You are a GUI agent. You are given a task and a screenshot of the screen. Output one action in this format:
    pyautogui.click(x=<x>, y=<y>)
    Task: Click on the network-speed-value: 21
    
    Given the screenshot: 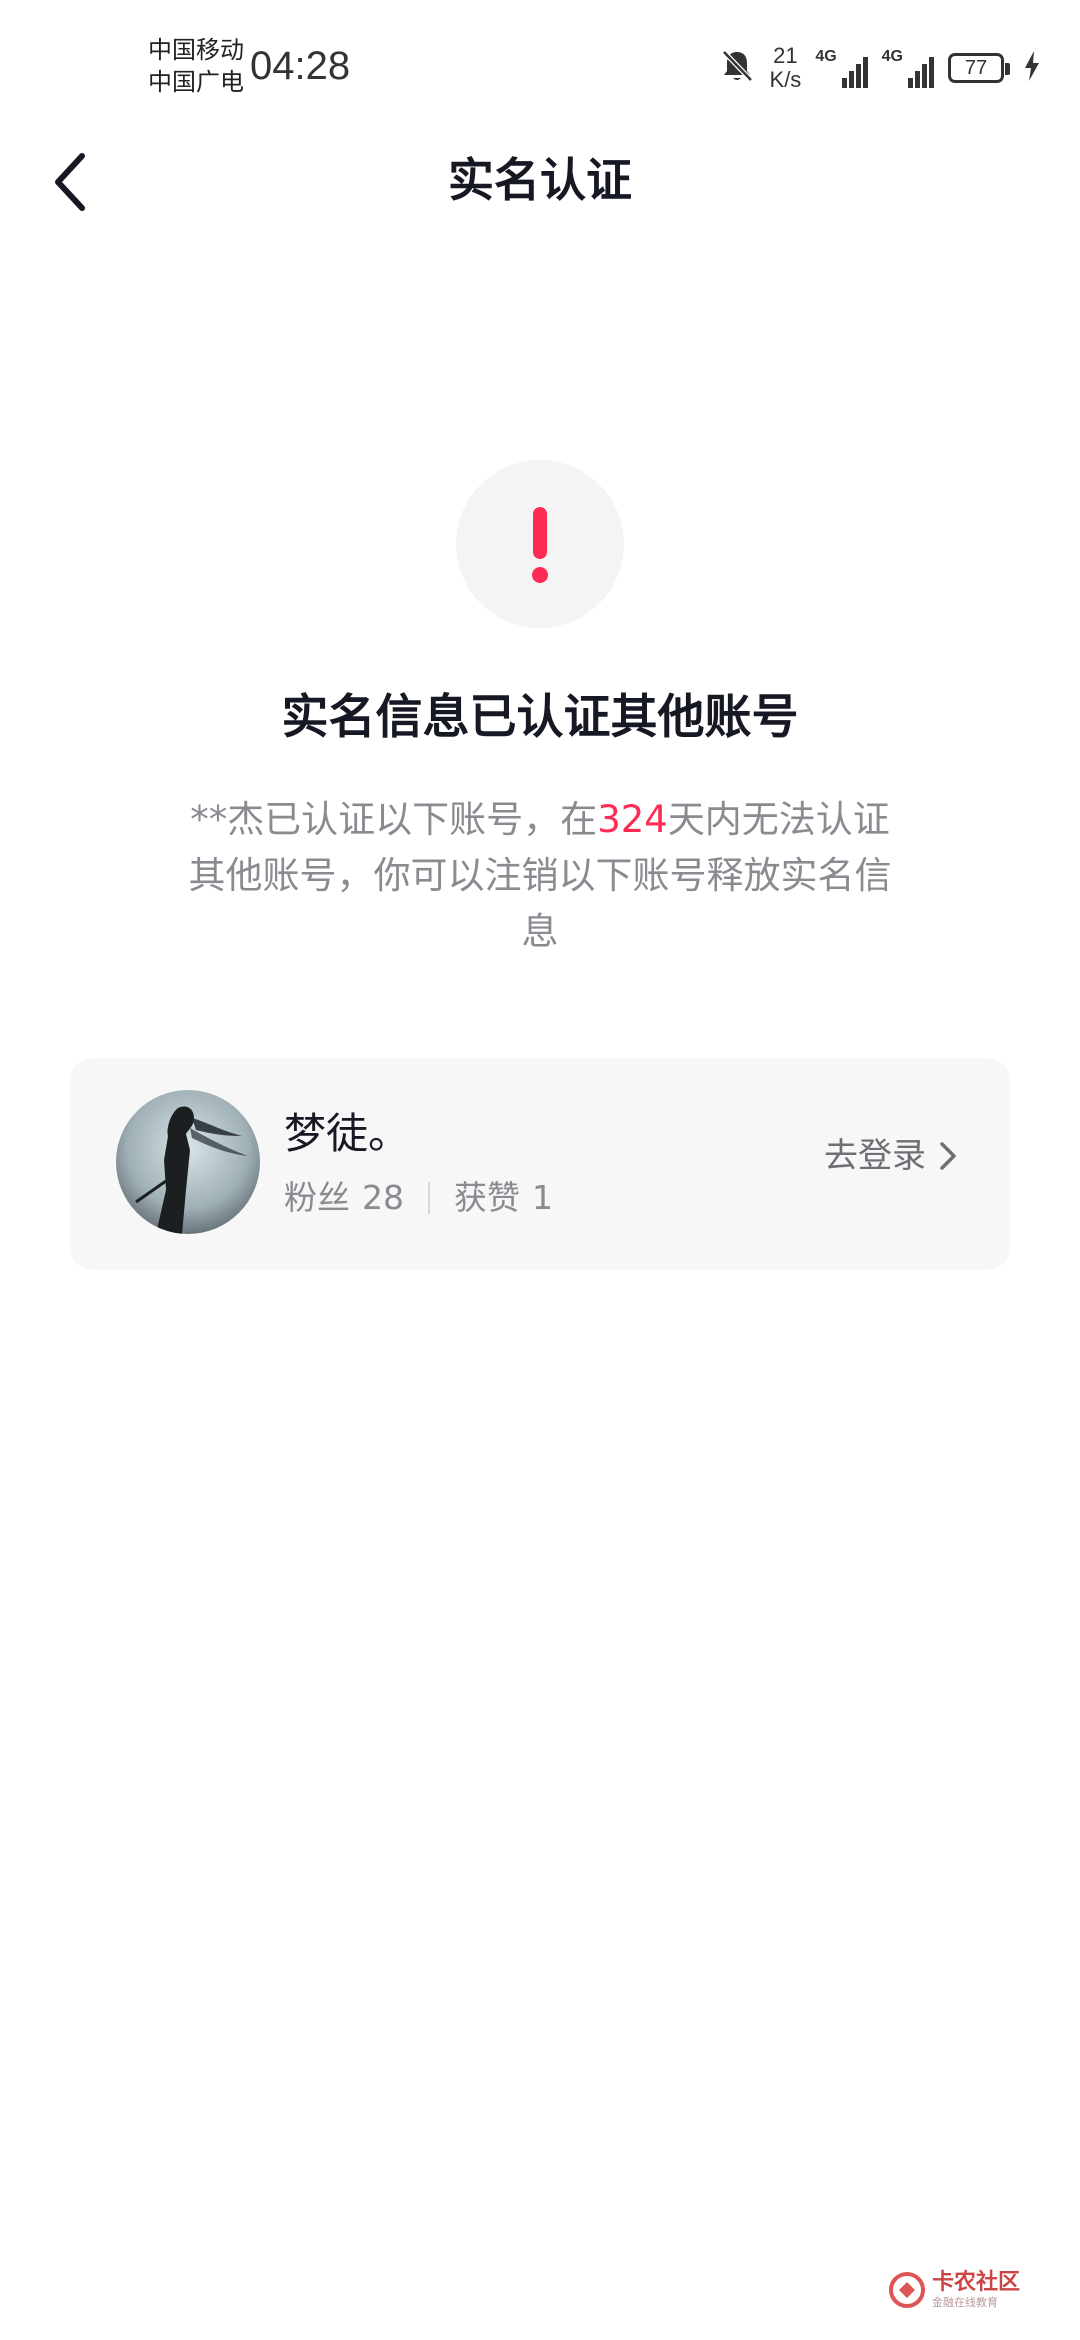 What is the action you would take?
    pyautogui.click(x=785, y=55)
    